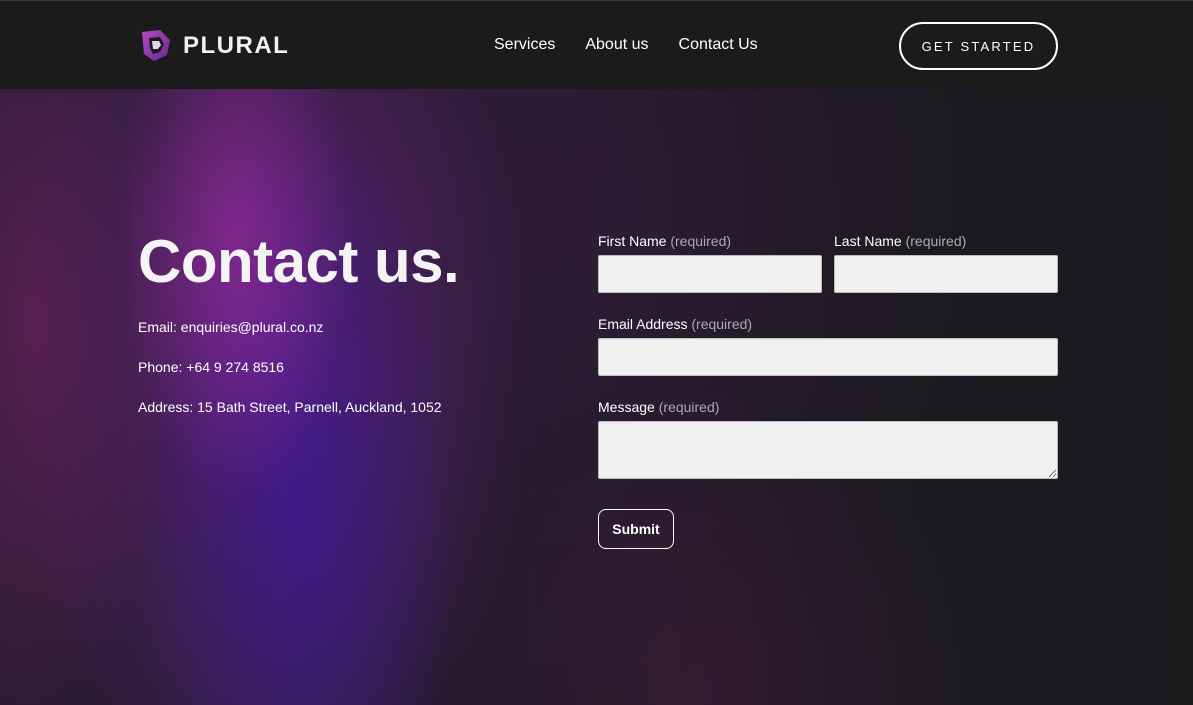 This screenshot has width=1193, height=705. What do you see at coordinates (643, 324) in the screenshot?
I see `email-label-text: Email Address` at bounding box center [643, 324].